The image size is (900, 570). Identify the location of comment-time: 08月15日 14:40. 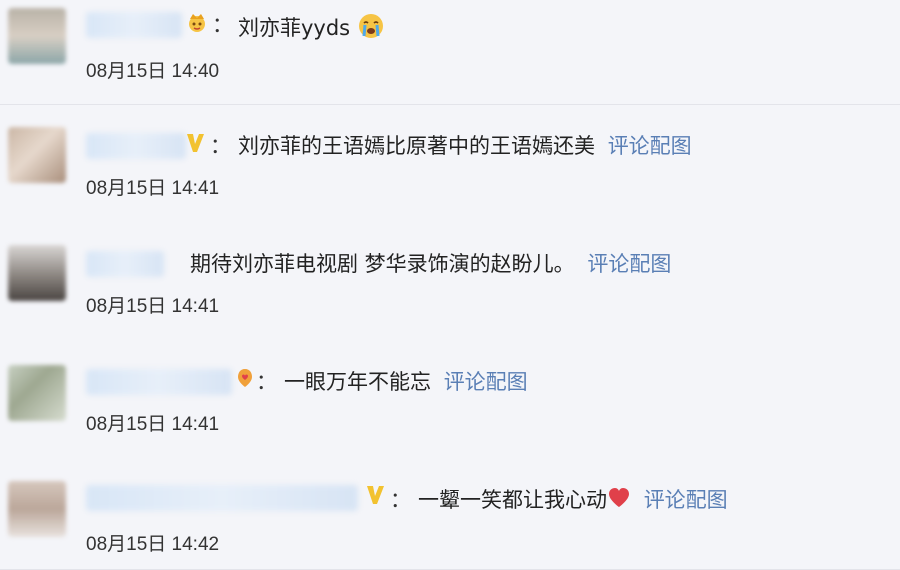
(153, 71).